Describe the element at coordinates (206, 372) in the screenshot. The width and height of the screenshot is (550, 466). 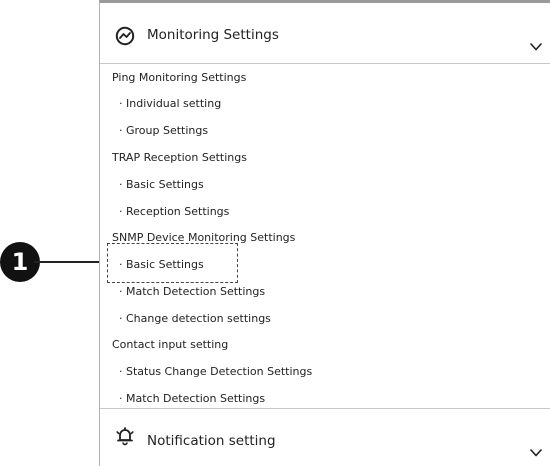
I see `menu-item-status-change-detection-settings: · Status Change Detection Settings` at that location.